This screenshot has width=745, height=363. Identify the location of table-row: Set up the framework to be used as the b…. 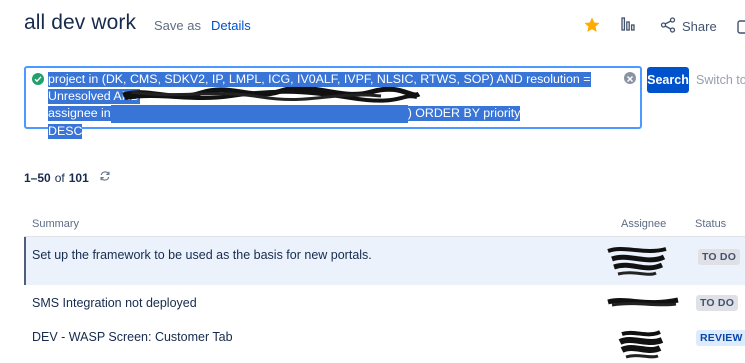
(384, 261).